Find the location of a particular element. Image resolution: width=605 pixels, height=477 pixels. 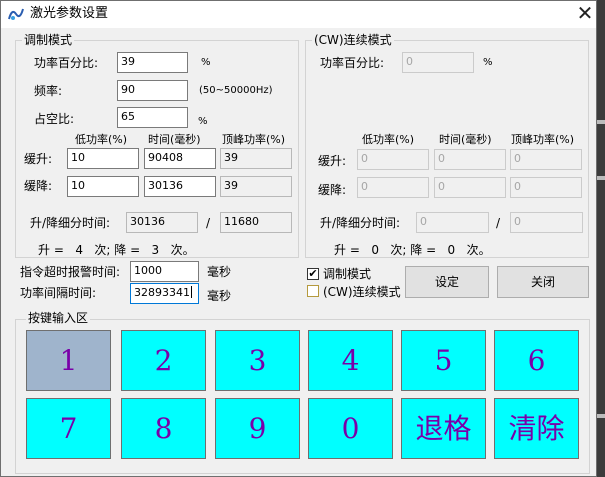

key-0: 0 is located at coordinates (350, 428).